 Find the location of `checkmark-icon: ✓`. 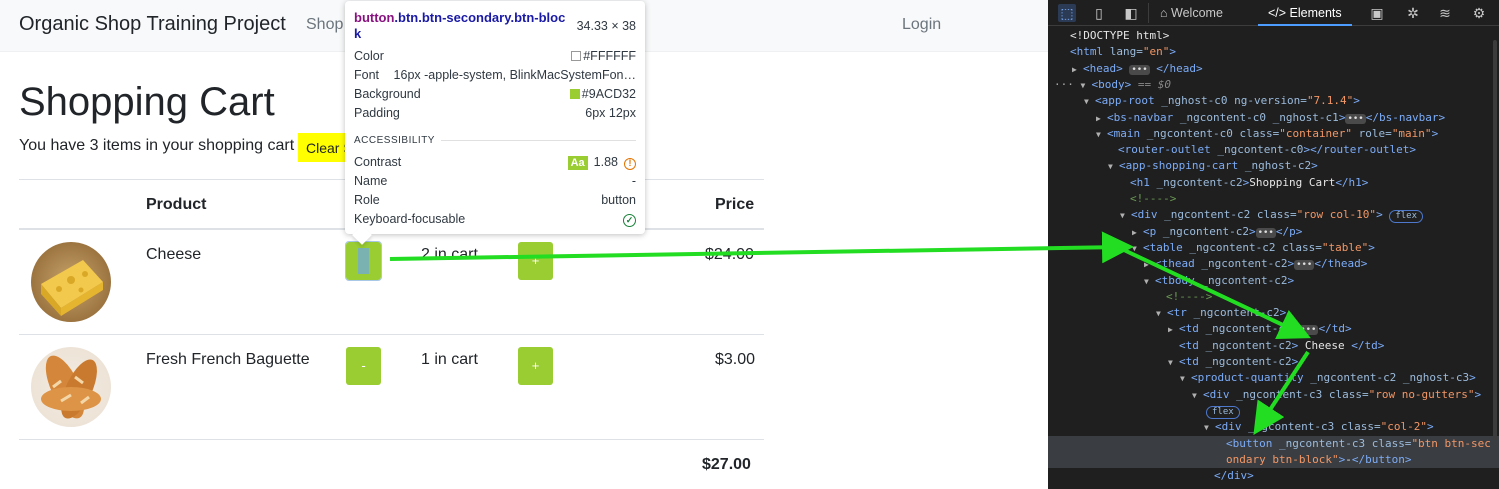

checkmark-icon: ✓ is located at coordinates (629, 220).